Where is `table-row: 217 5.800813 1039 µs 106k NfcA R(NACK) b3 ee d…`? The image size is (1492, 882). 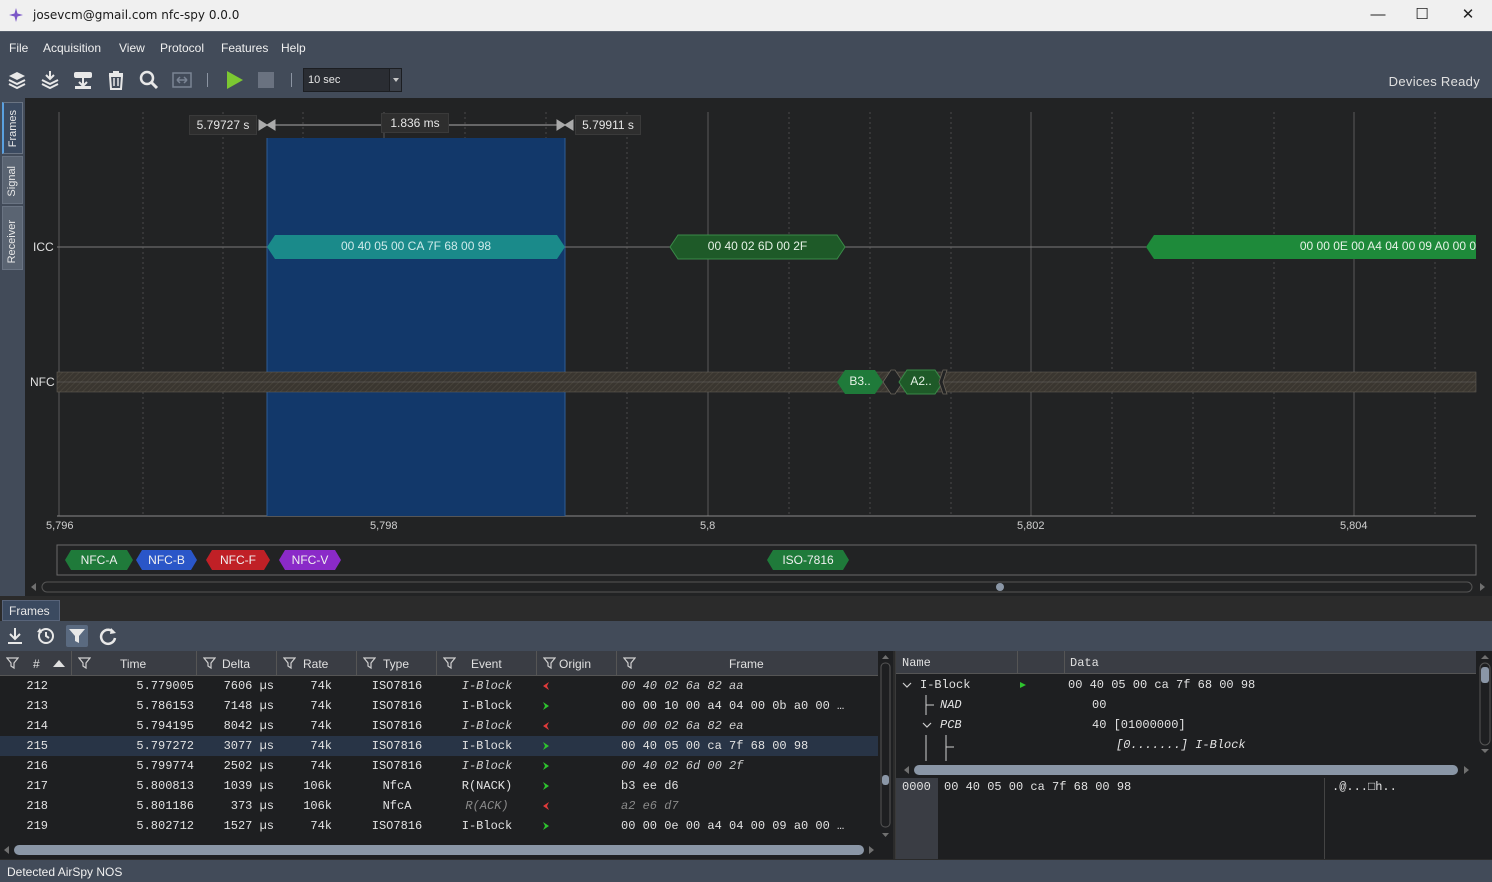 table-row: 217 5.800813 1039 µs 106k NfcA R(NACK) b3 ee d… is located at coordinates (439, 786).